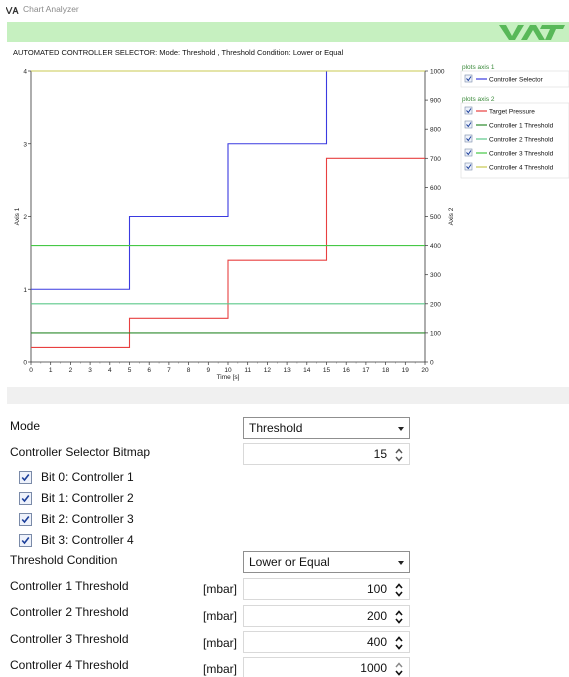  Describe the element at coordinates (521, 154) in the screenshot. I see `legend-label: Controller 3 Threshold` at that location.